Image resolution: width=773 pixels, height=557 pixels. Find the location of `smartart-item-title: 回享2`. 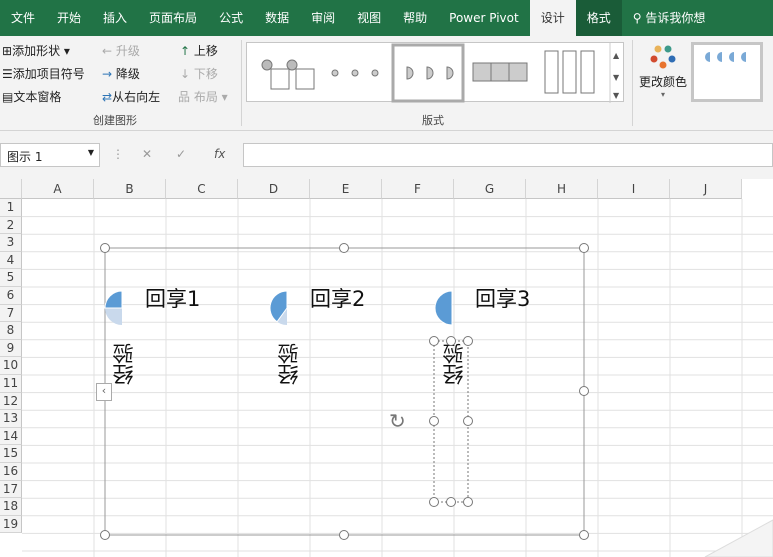

smartart-item-title: 回享2 is located at coordinates (337, 298).